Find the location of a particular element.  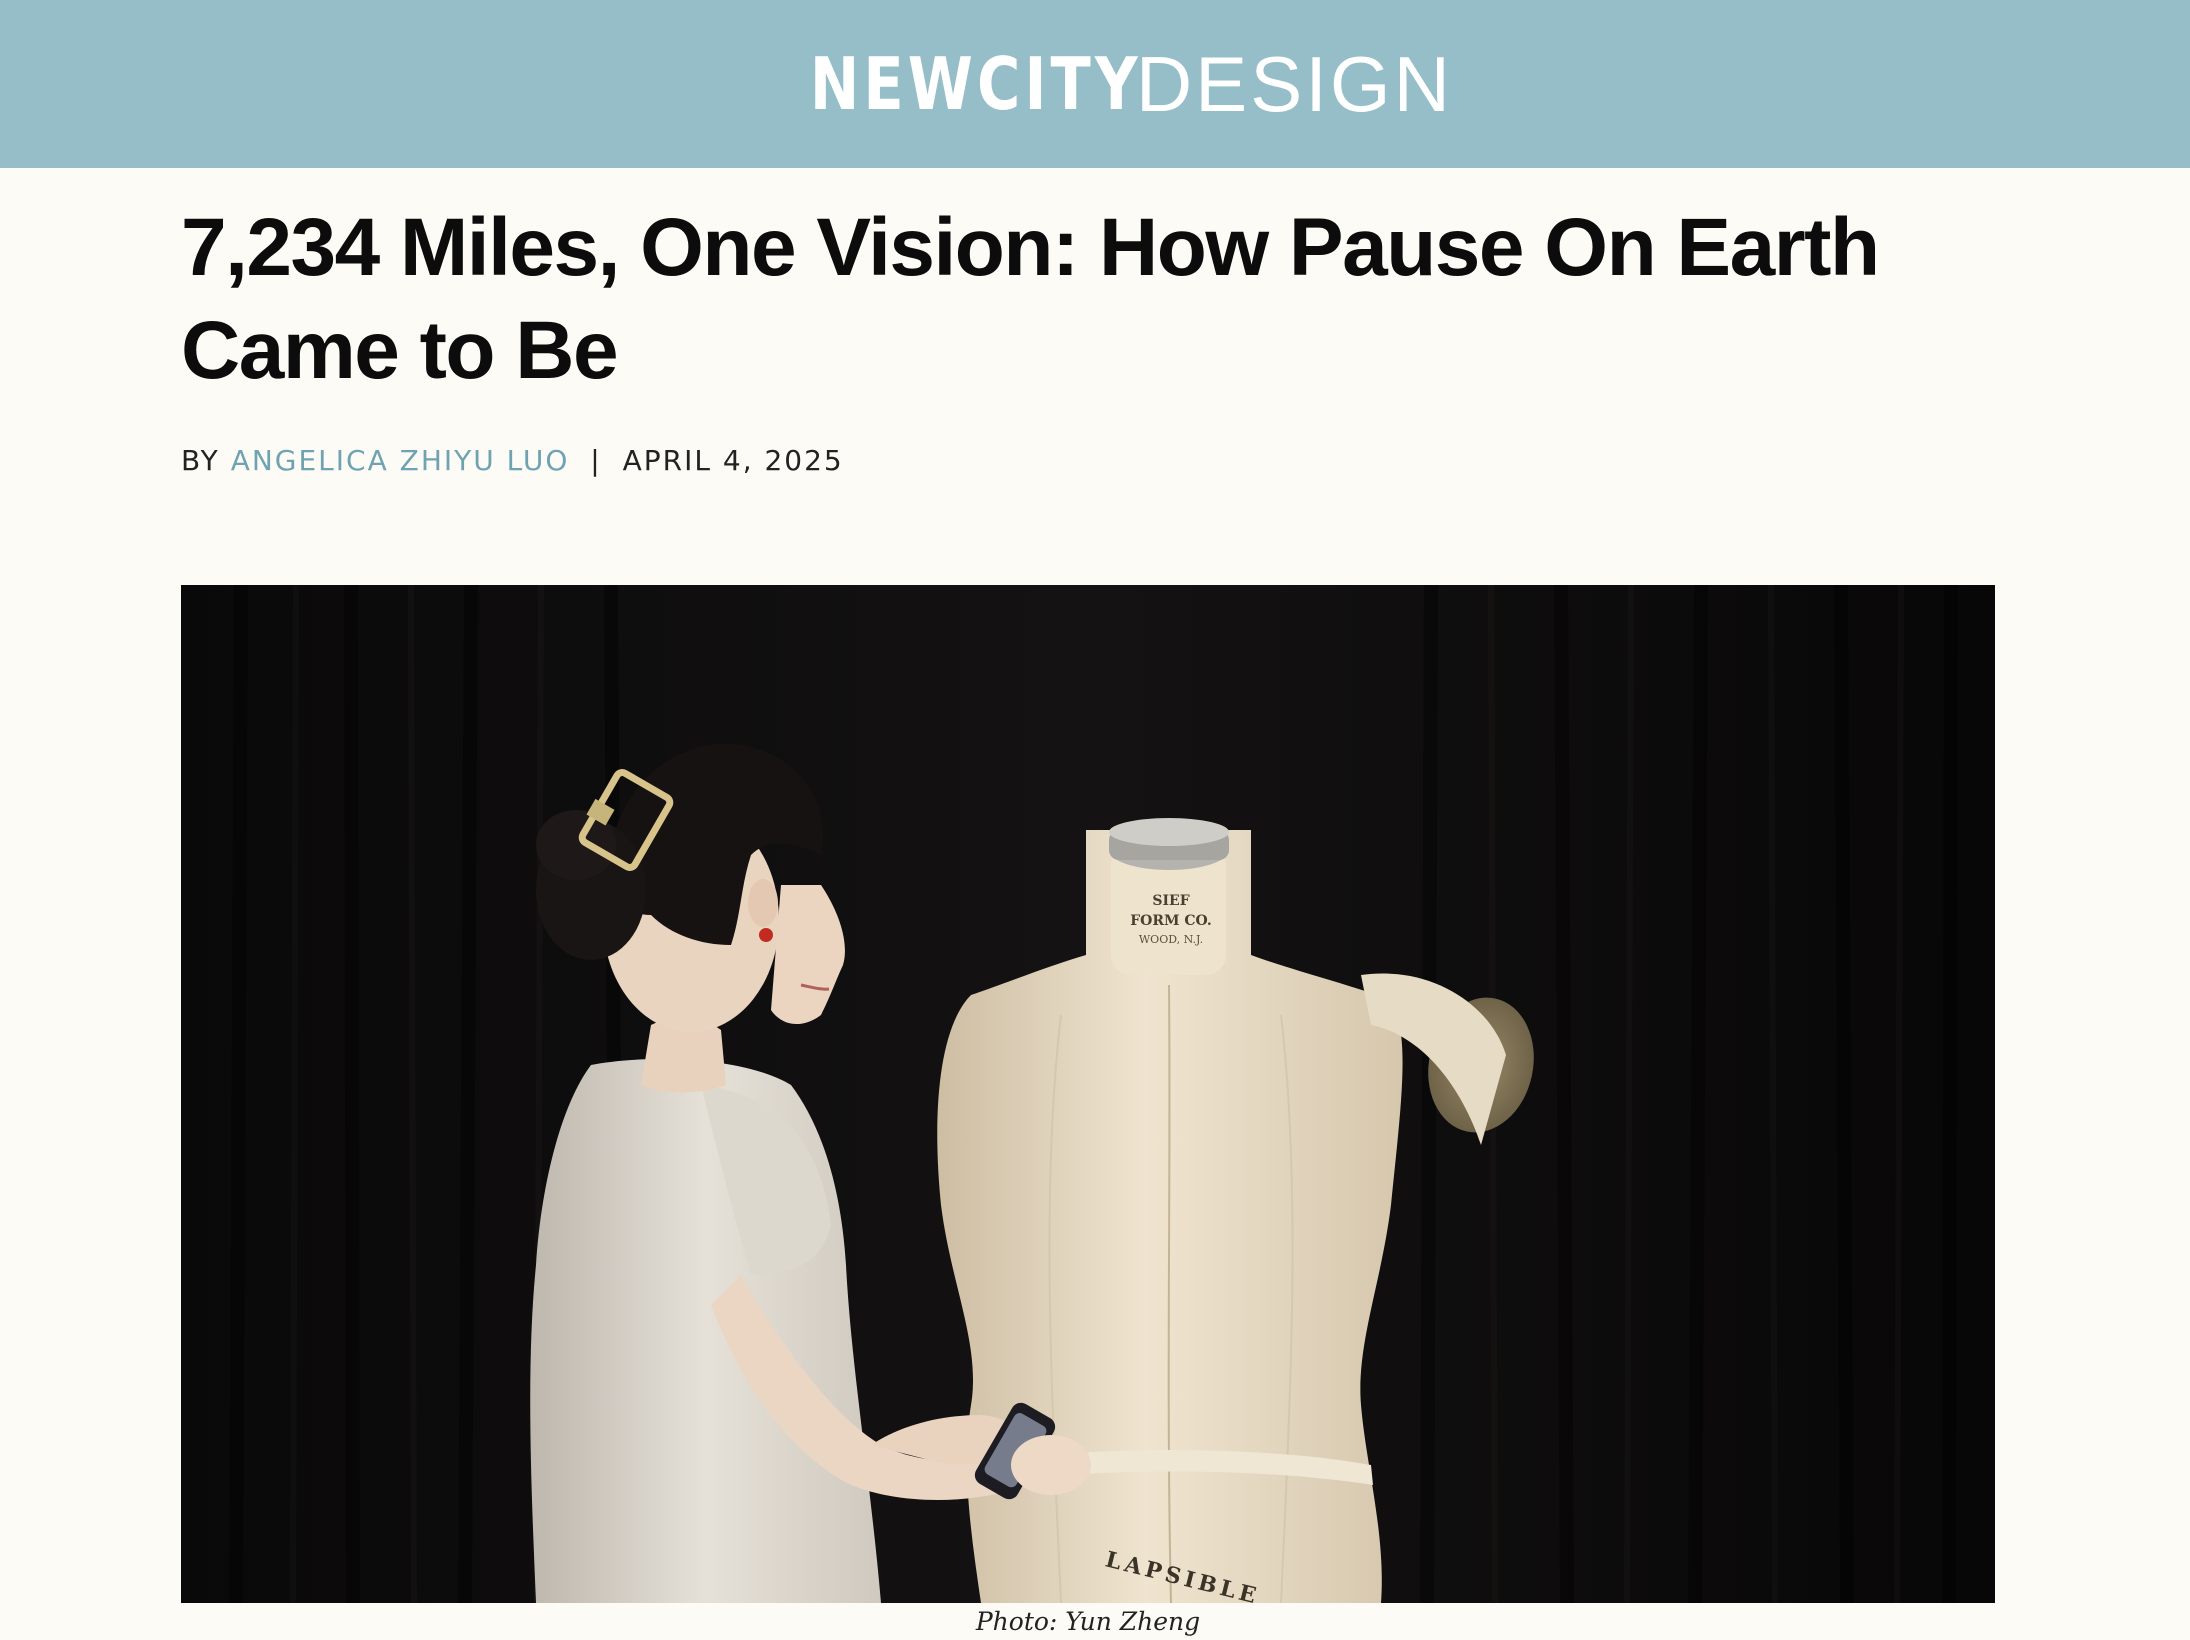

dress-form-label-3: WOOD, N.J. is located at coordinates (1171, 939).